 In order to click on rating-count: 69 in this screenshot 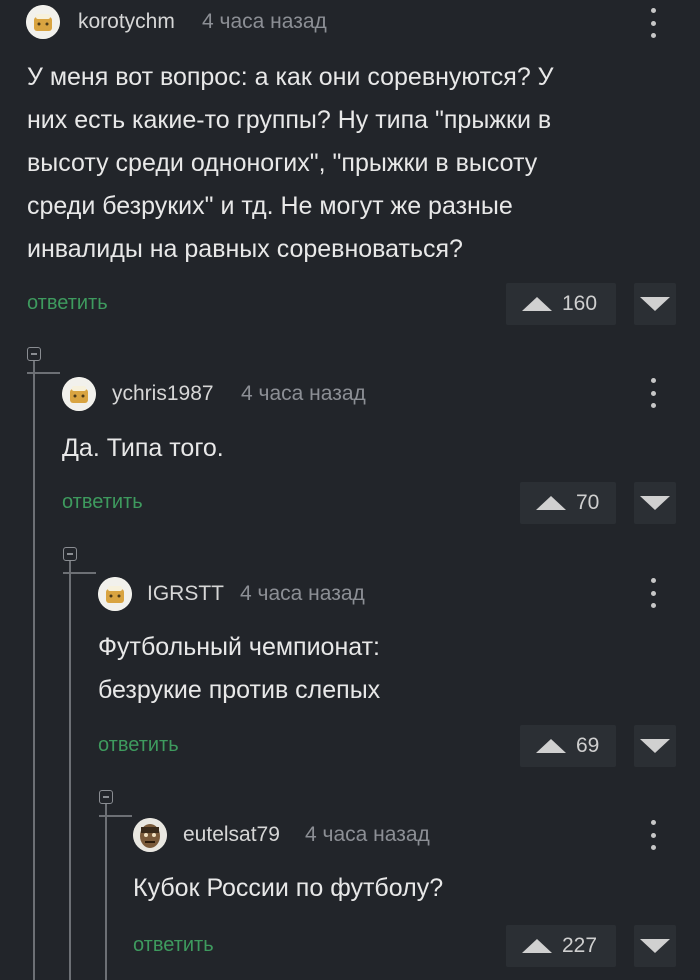, I will do `click(588, 745)`.